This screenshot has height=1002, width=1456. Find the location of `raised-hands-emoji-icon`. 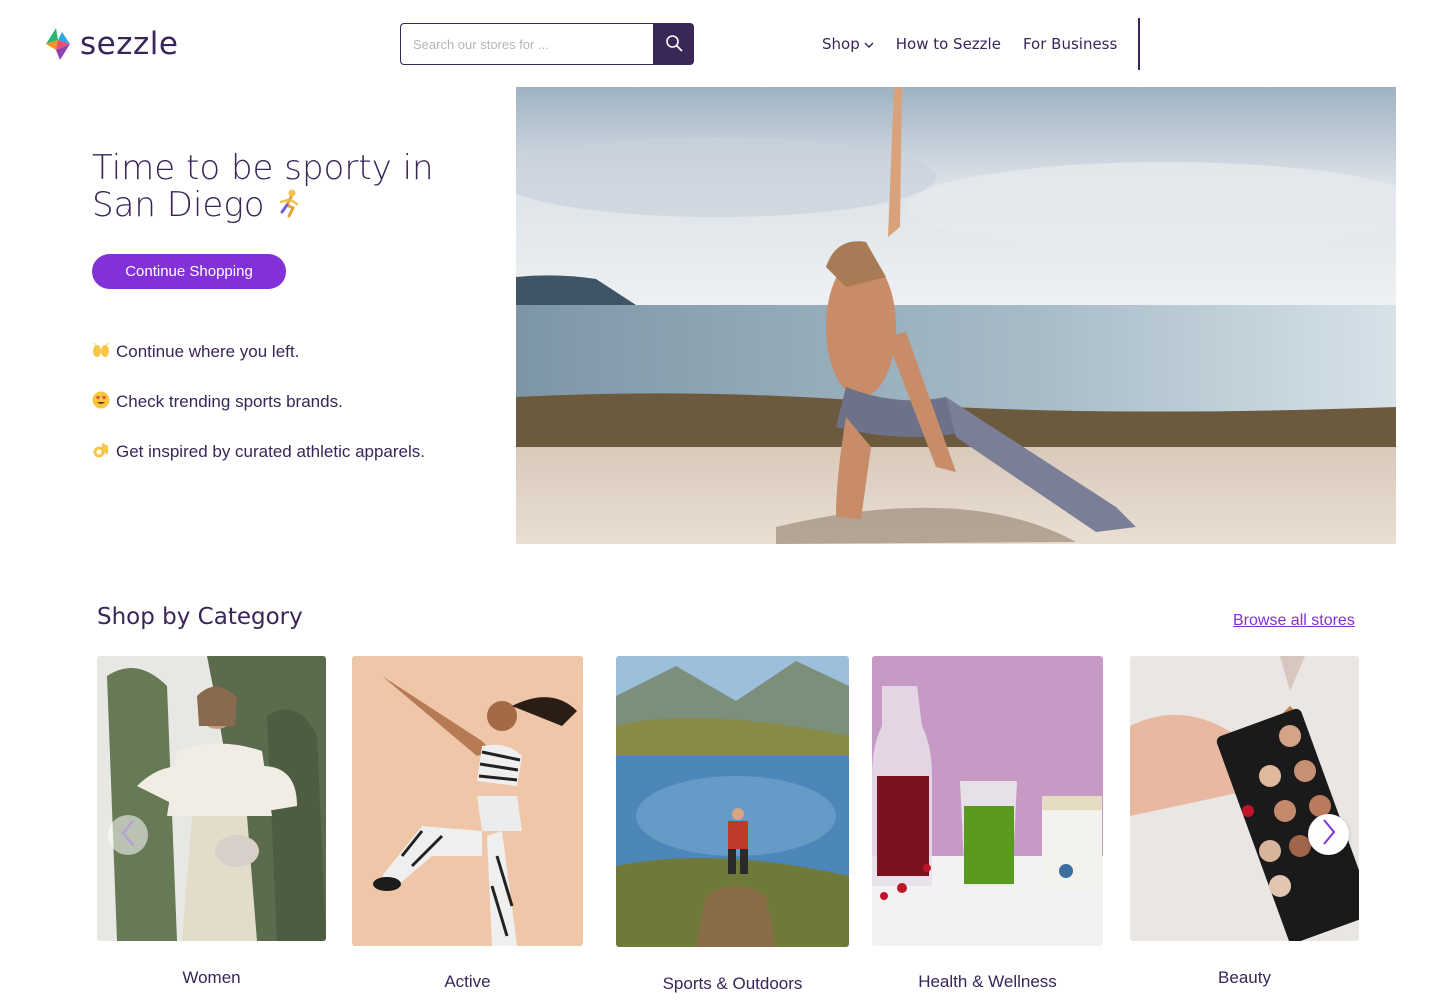

raised-hands-emoji-icon is located at coordinates (101, 352).